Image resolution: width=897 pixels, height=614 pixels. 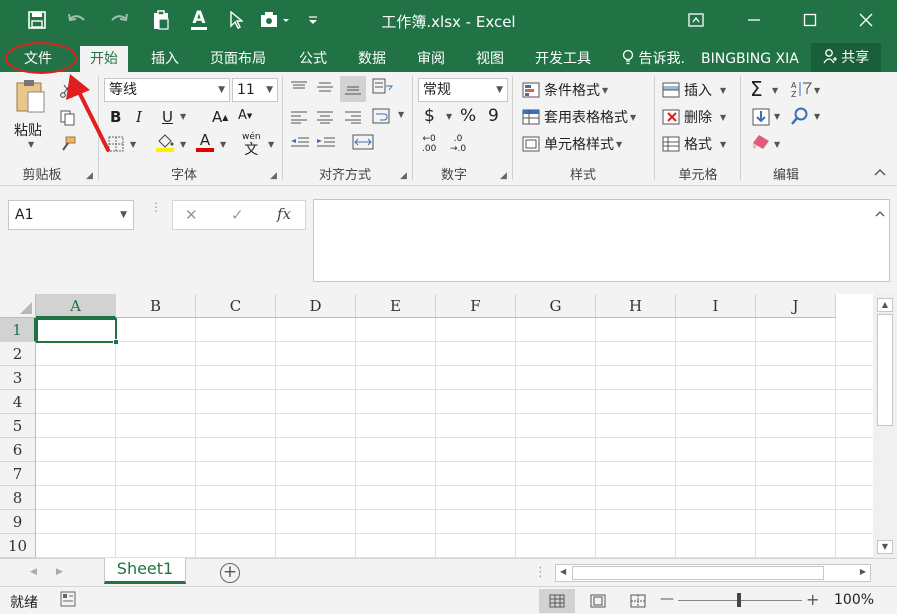 I want to click on scroll-up-icon: ▲, so click(x=885, y=305).